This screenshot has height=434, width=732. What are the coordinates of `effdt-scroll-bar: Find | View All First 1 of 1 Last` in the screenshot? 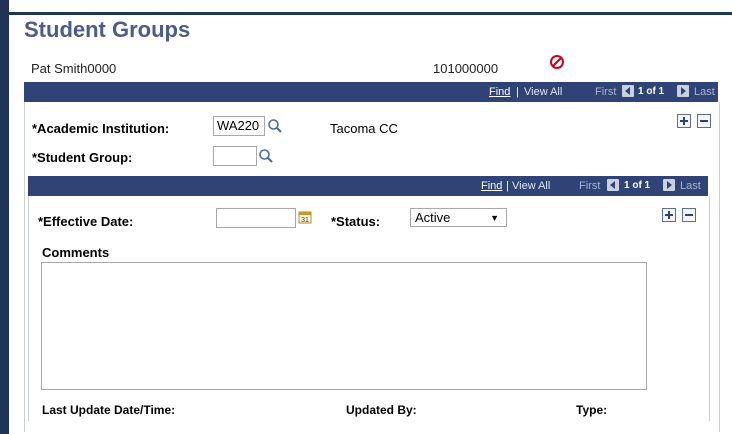 It's located at (368, 186).